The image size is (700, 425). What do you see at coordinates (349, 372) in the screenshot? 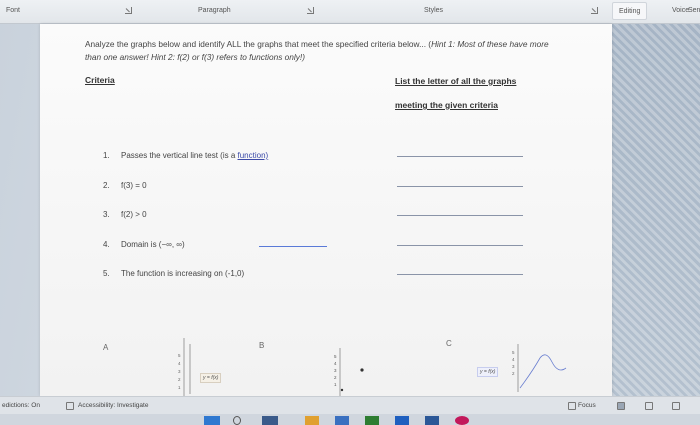
I see `graph-b: 5 4 3 2 1` at bounding box center [349, 372].